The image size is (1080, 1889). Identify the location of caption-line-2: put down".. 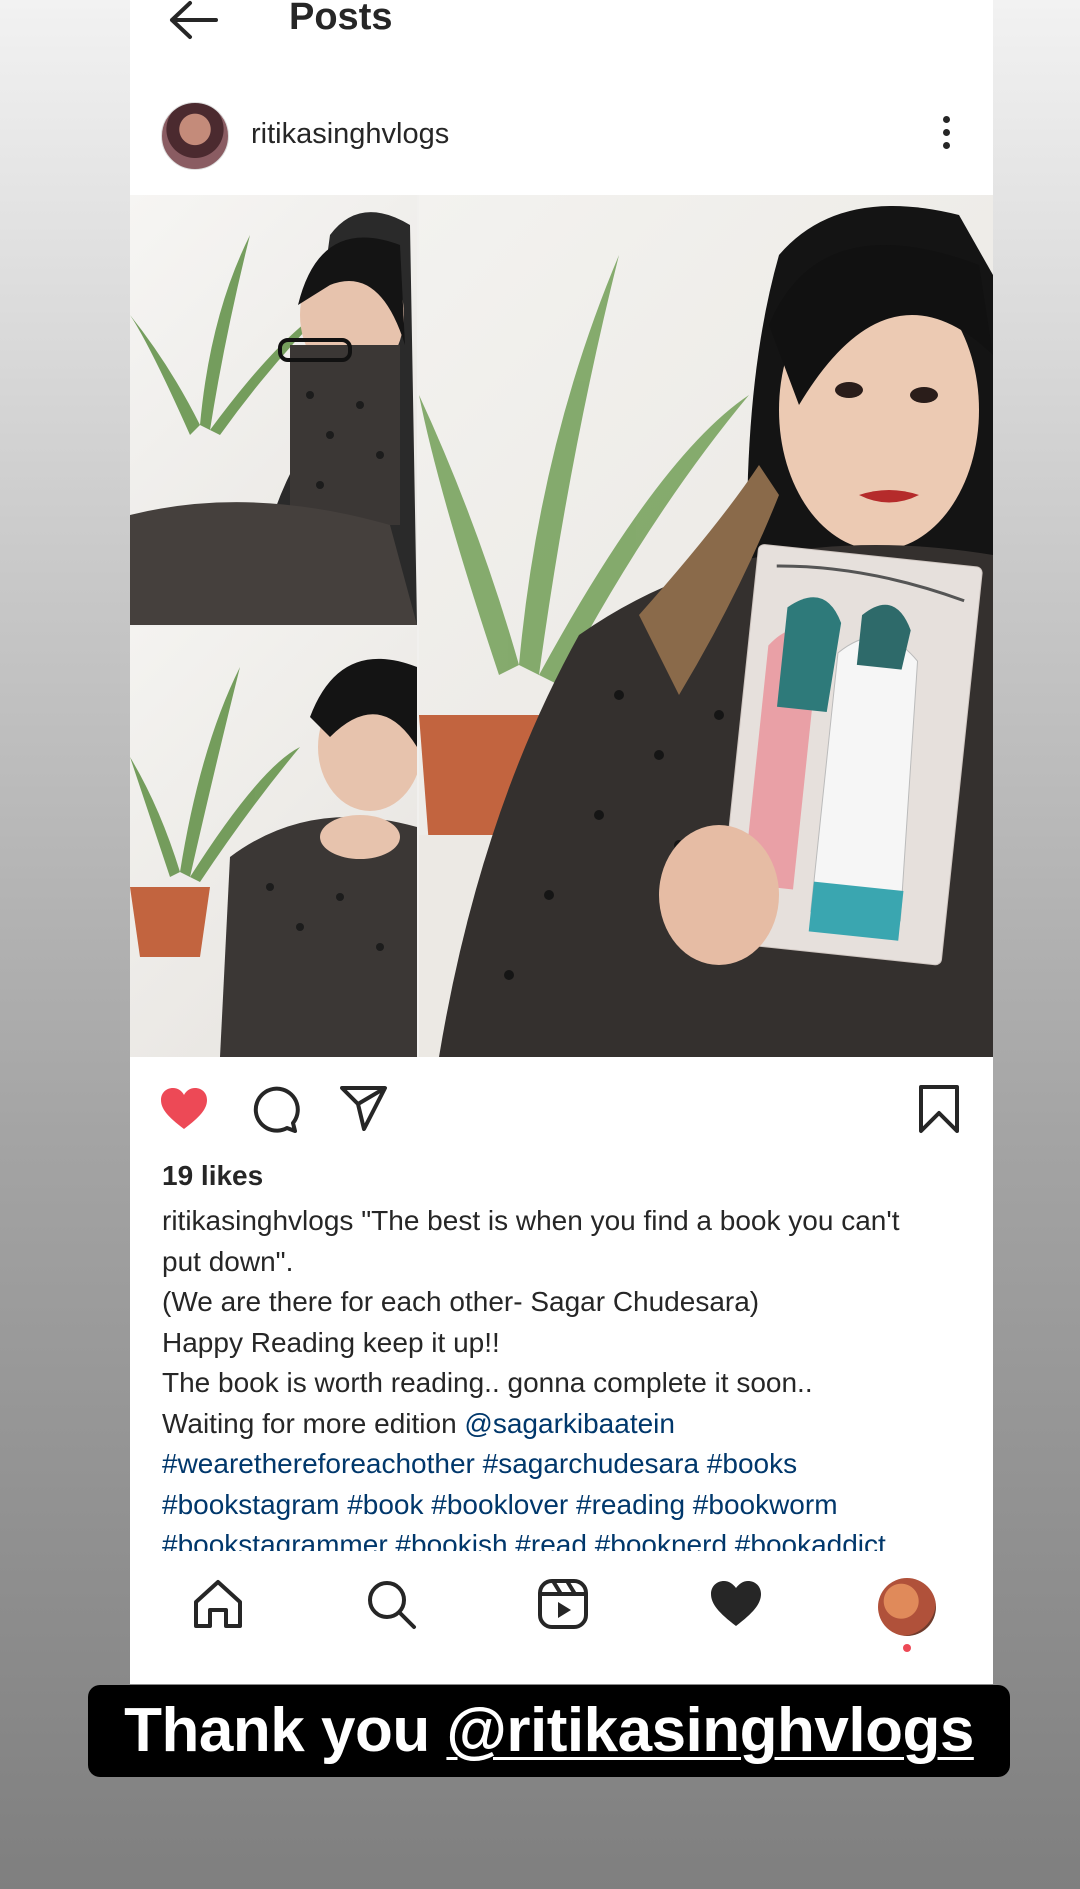
(228, 1261).